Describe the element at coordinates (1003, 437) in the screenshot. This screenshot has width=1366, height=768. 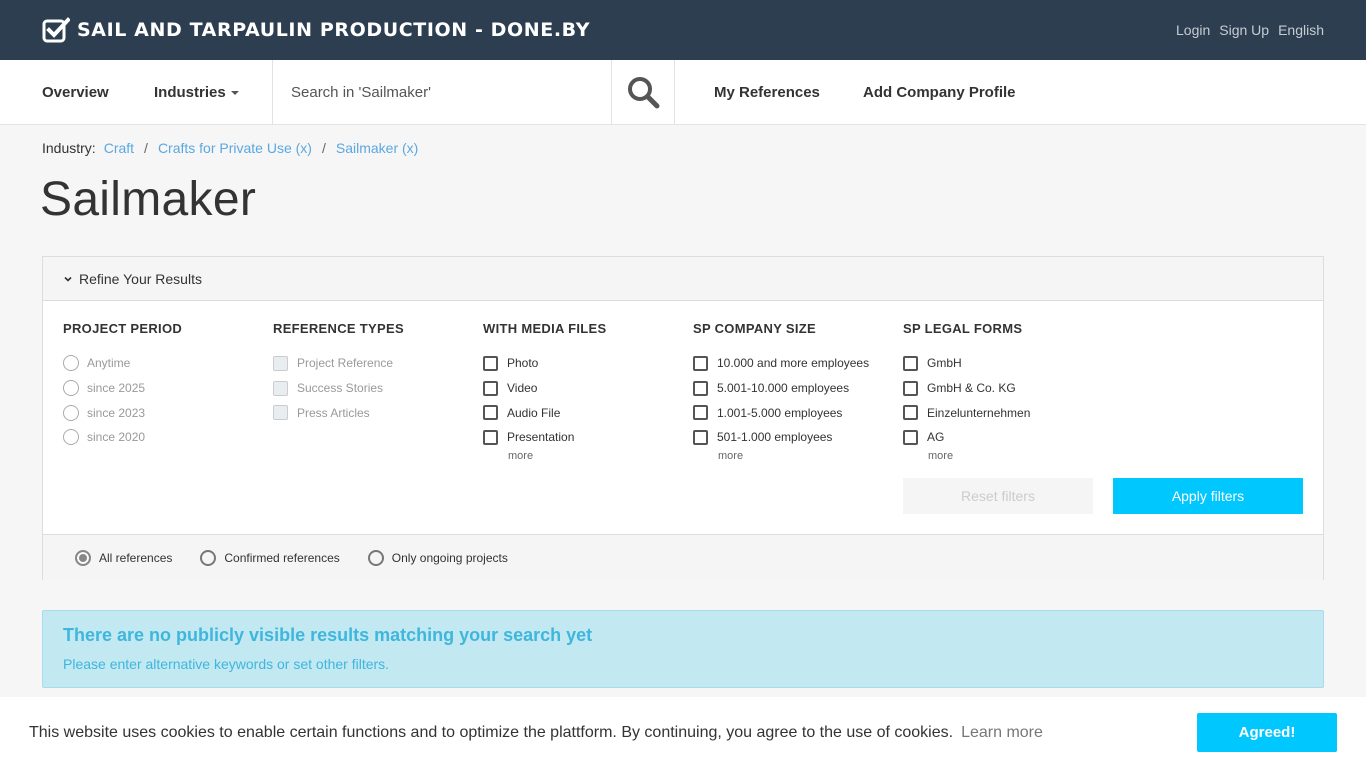
I see `legal-form-option: AG` at that location.